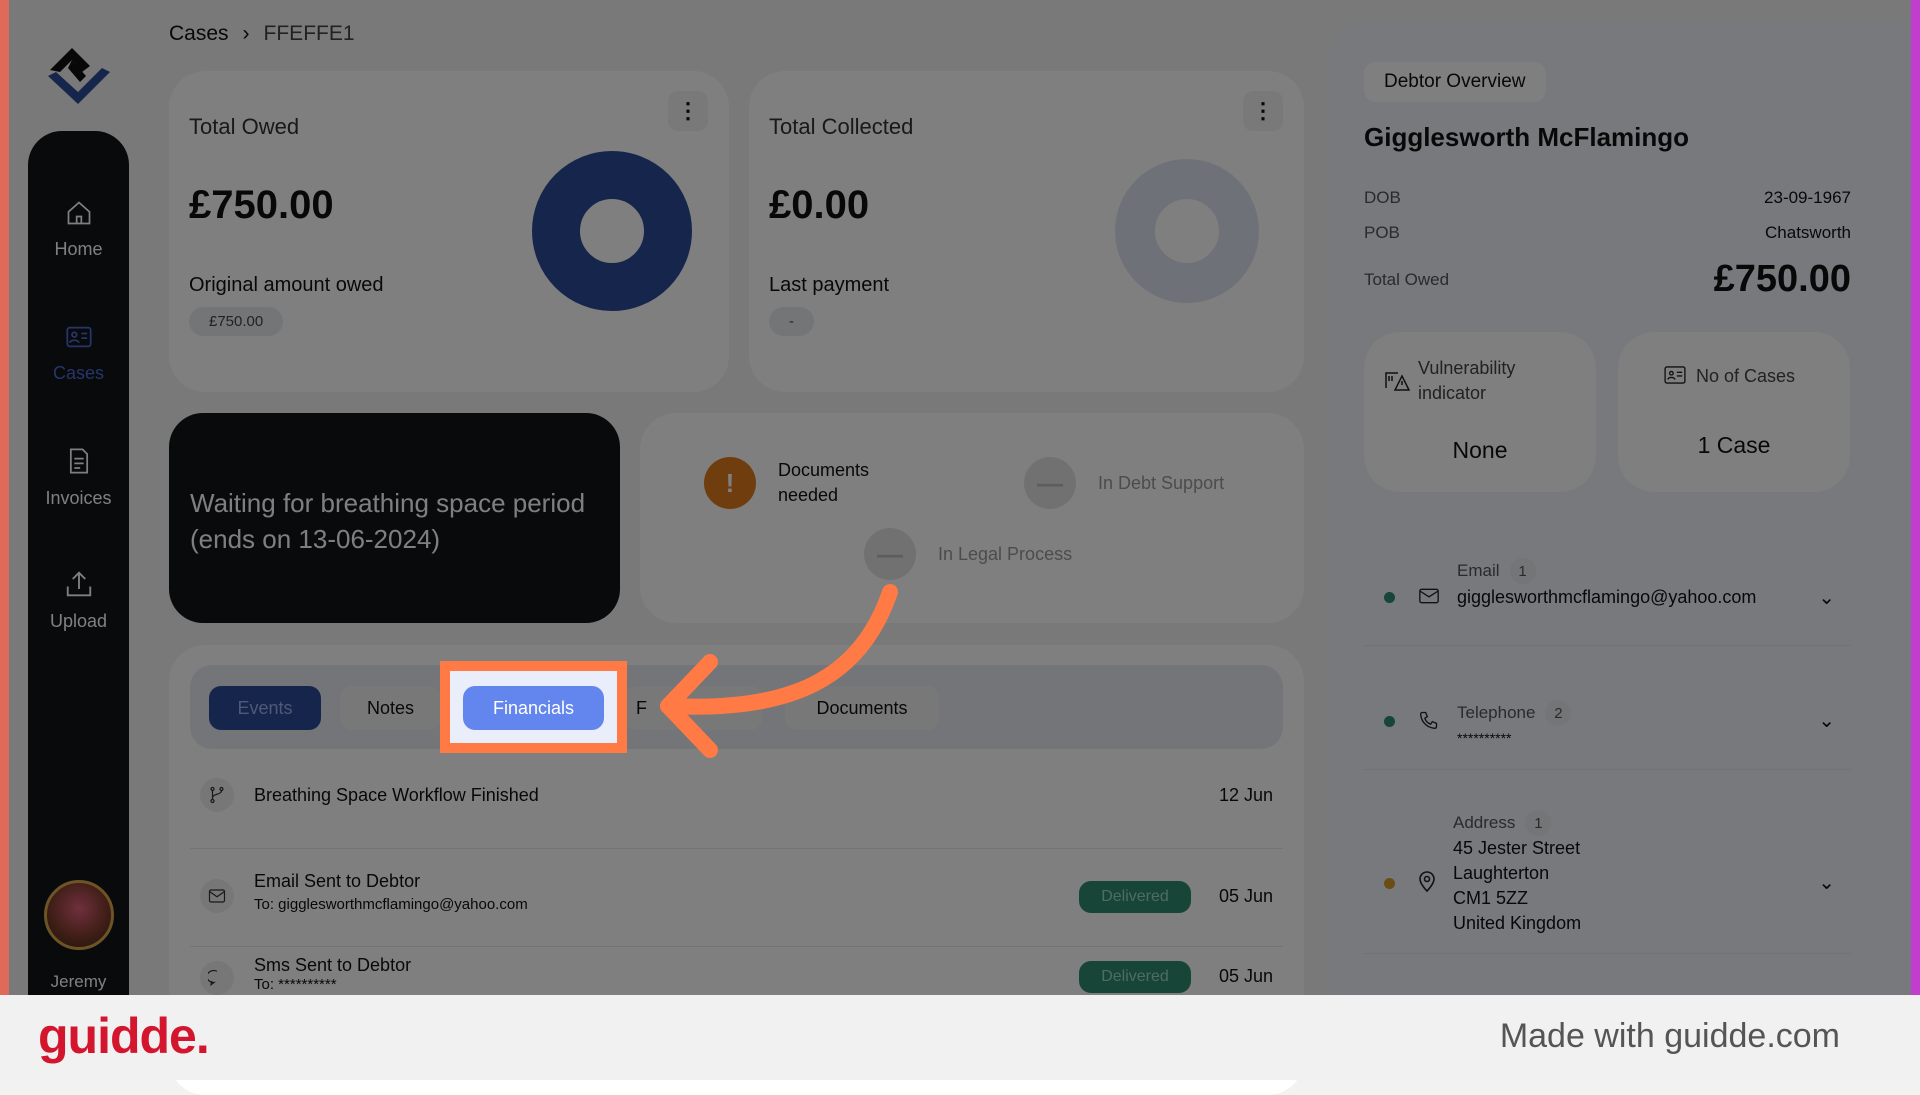 Image resolution: width=1920 pixels, height=1095 pixels. I want to click on guidde-footer: guidde. Made with guidde.com, so click(960, 1037).